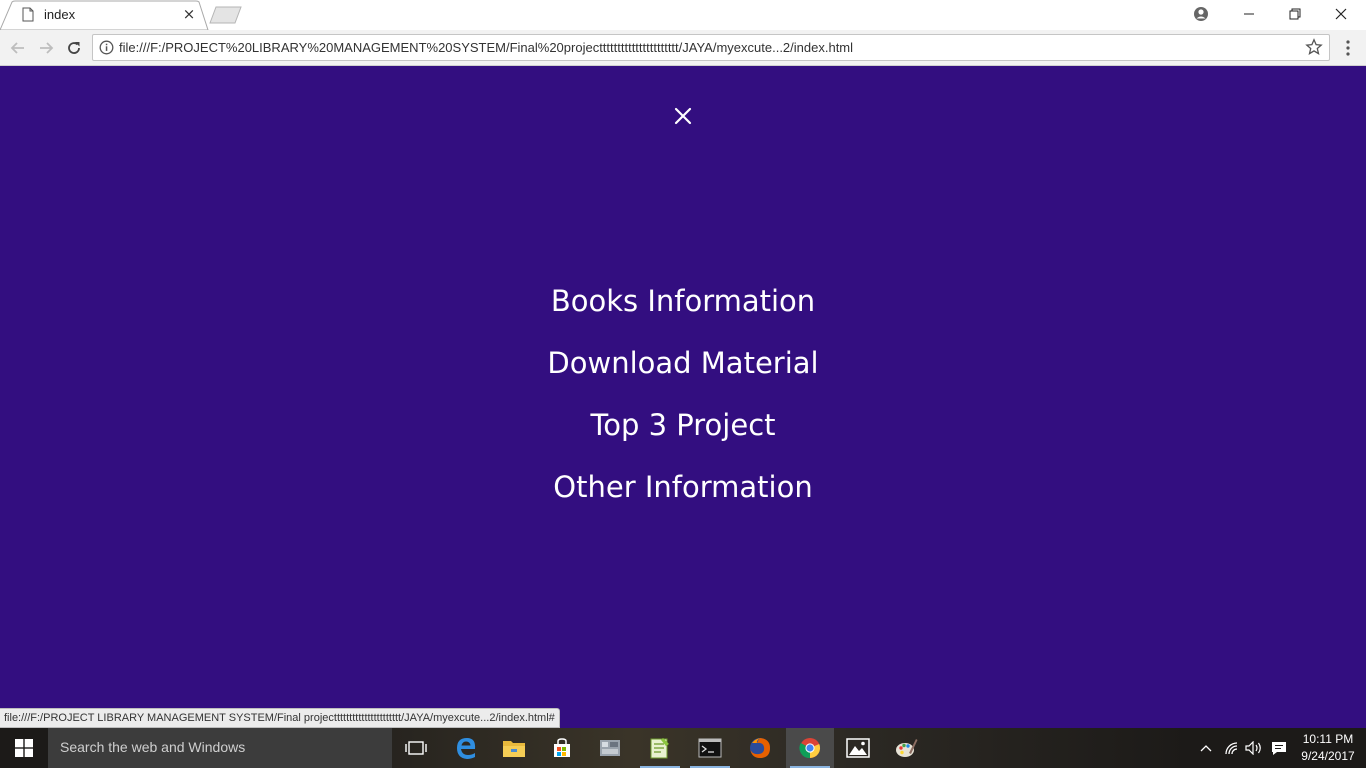 This screenshot has width=1366, height=768. Describe the element at coordinates (1201, 14) in the screenshot. I see `profile-icon` at that location.